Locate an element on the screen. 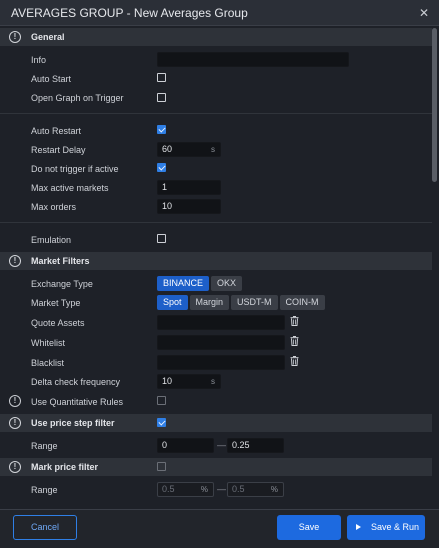 The height and width of the screenshot is (548, 439). info-label: Info is located at coordinates (39, 60).